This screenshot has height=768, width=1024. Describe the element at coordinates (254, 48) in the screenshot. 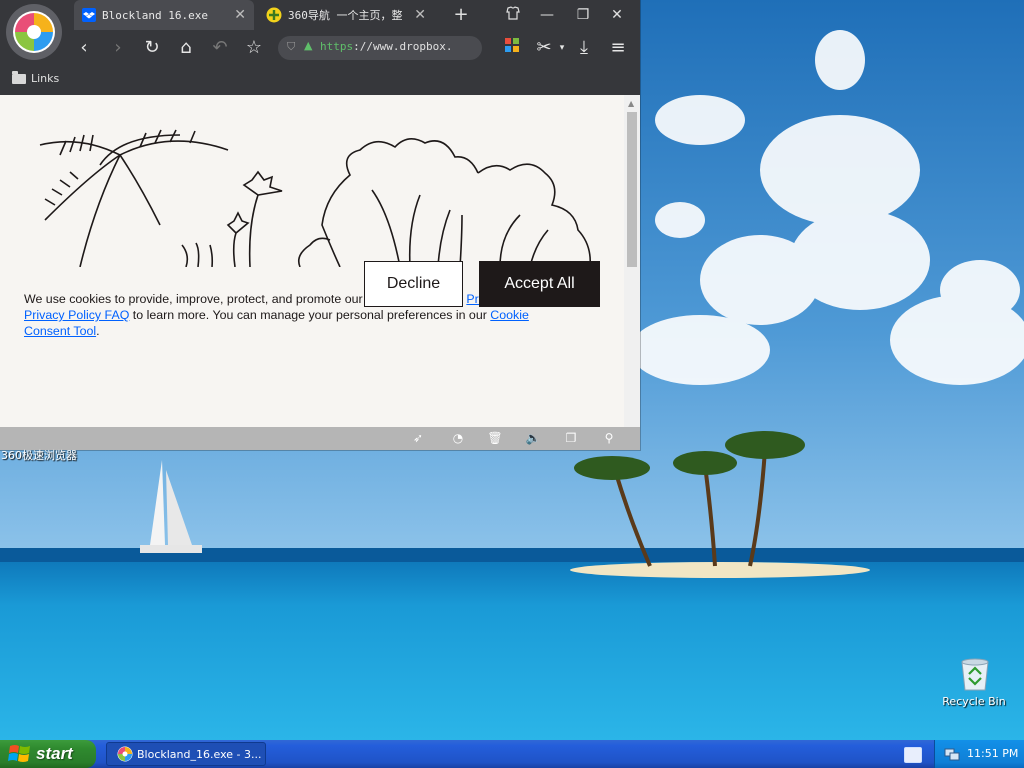

I see `star-icon: ☆` at that location.